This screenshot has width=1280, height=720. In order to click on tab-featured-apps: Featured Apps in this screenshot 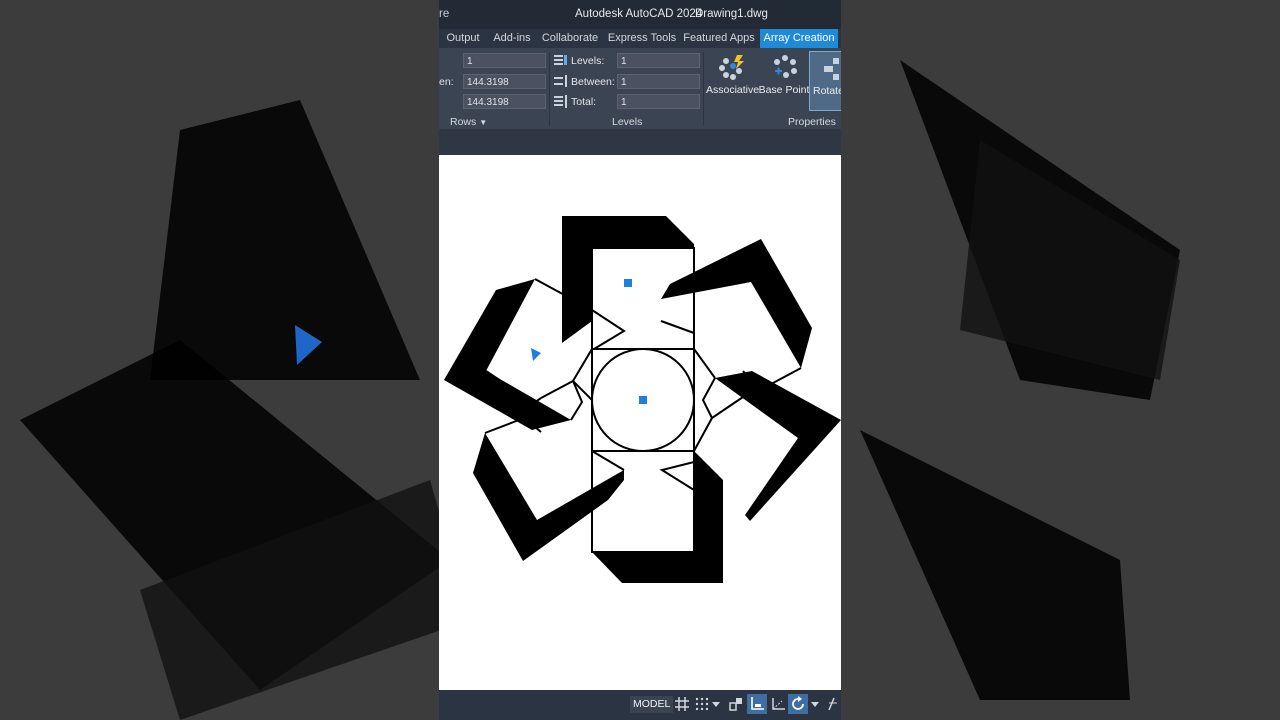, I will do `click(719, 38)`.